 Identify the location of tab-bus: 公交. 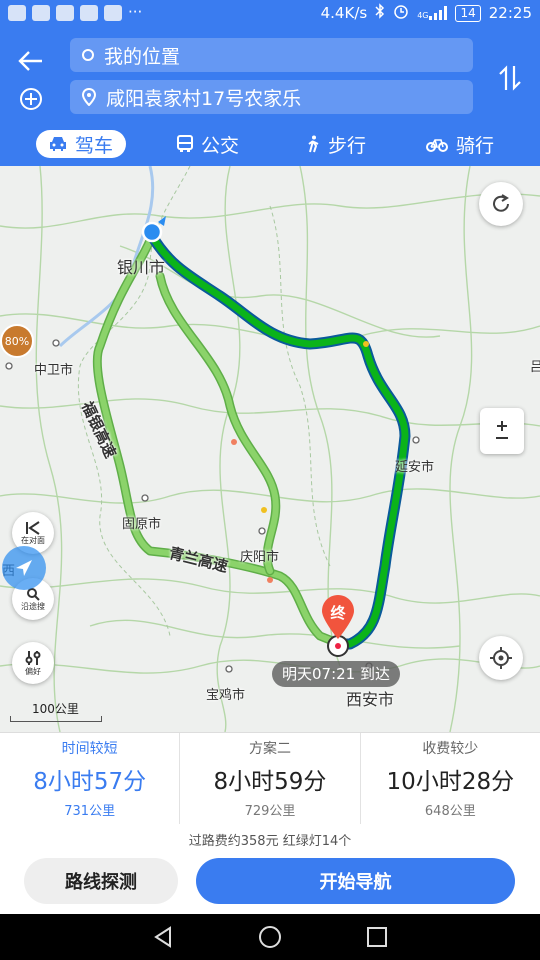
(208, 144).